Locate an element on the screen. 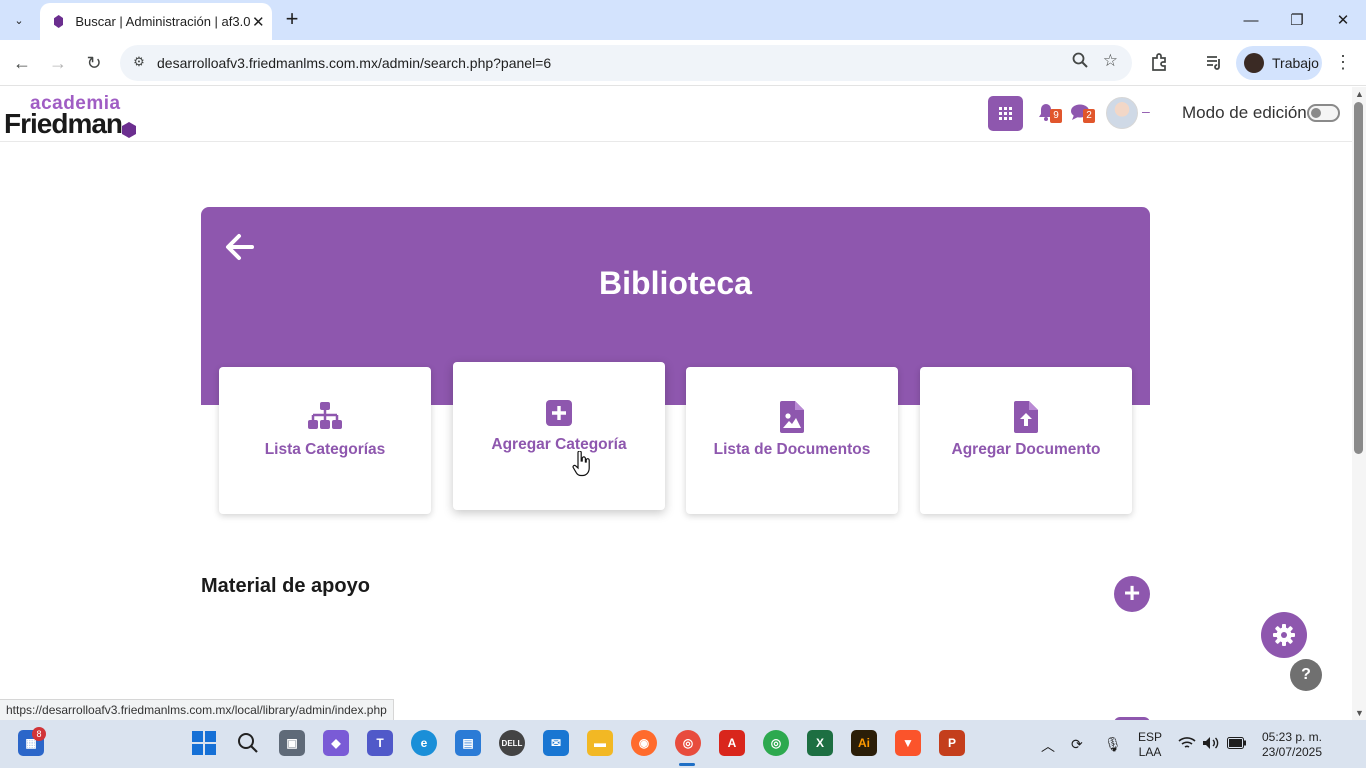  card-agregar-documento: Agregar Documento is located at coordinates (1026, 440).